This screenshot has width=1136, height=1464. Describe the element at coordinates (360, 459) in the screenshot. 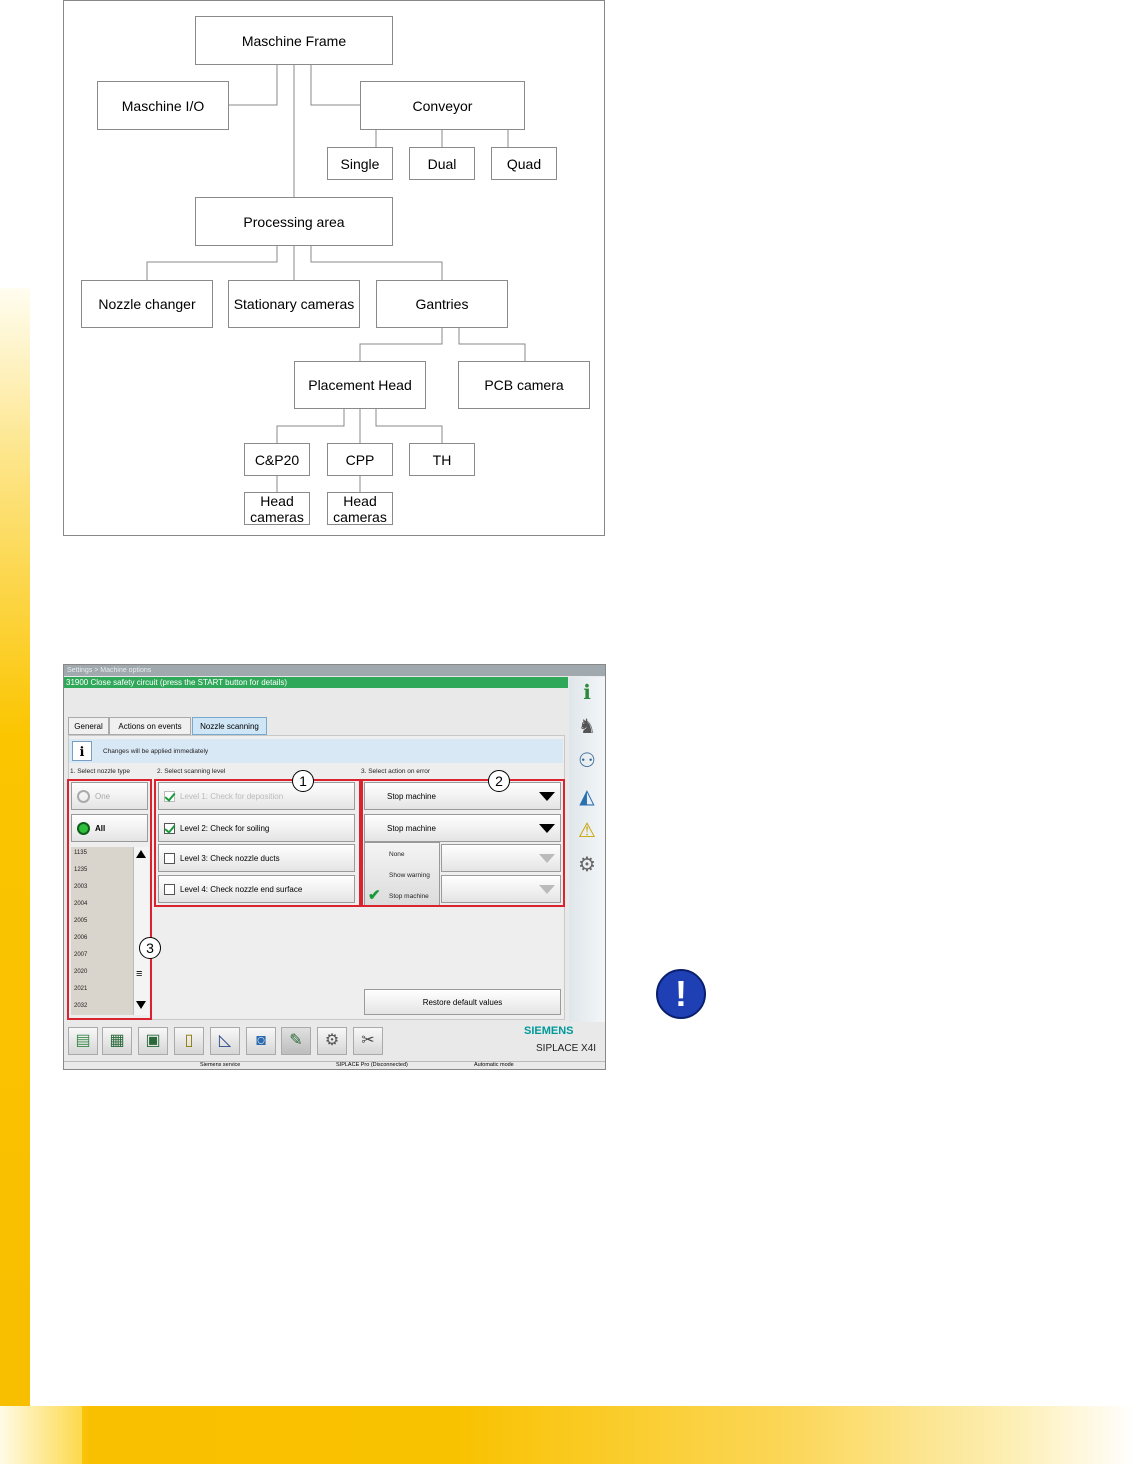

I see `cpp-box: CPP` at that location.